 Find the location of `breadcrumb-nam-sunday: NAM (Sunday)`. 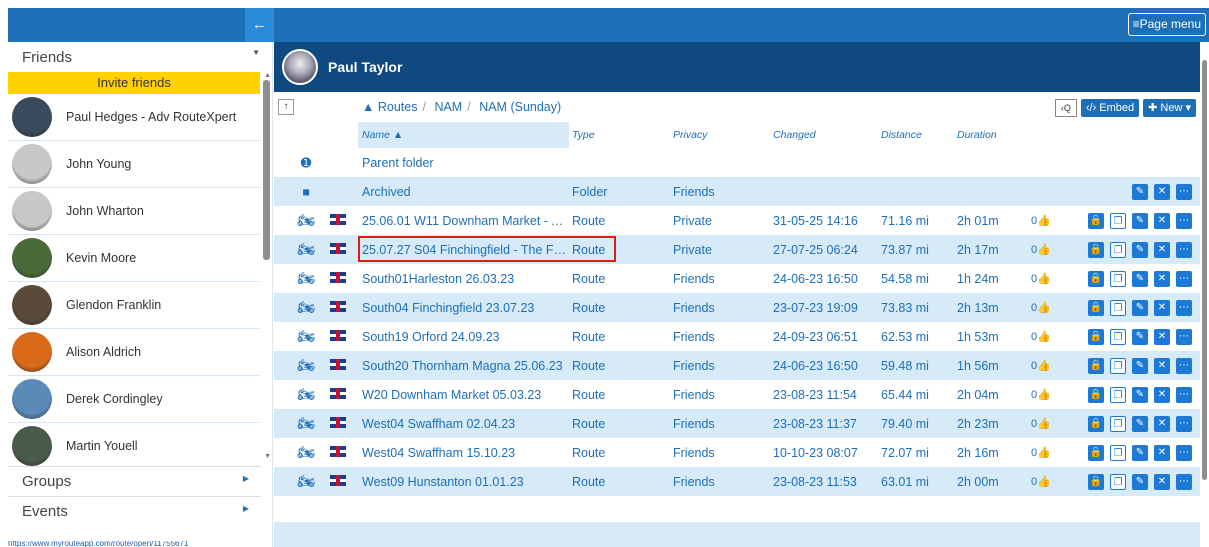

breadcrumb-nam-sunday: NAM (Sunday) is located at coordinates (520, 107).